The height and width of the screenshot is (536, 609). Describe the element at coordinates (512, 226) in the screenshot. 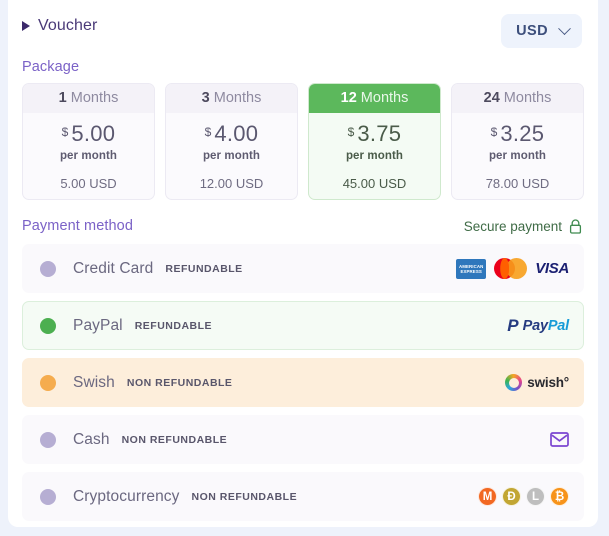

I see `secure-payment-label: Secure payment` at that location.